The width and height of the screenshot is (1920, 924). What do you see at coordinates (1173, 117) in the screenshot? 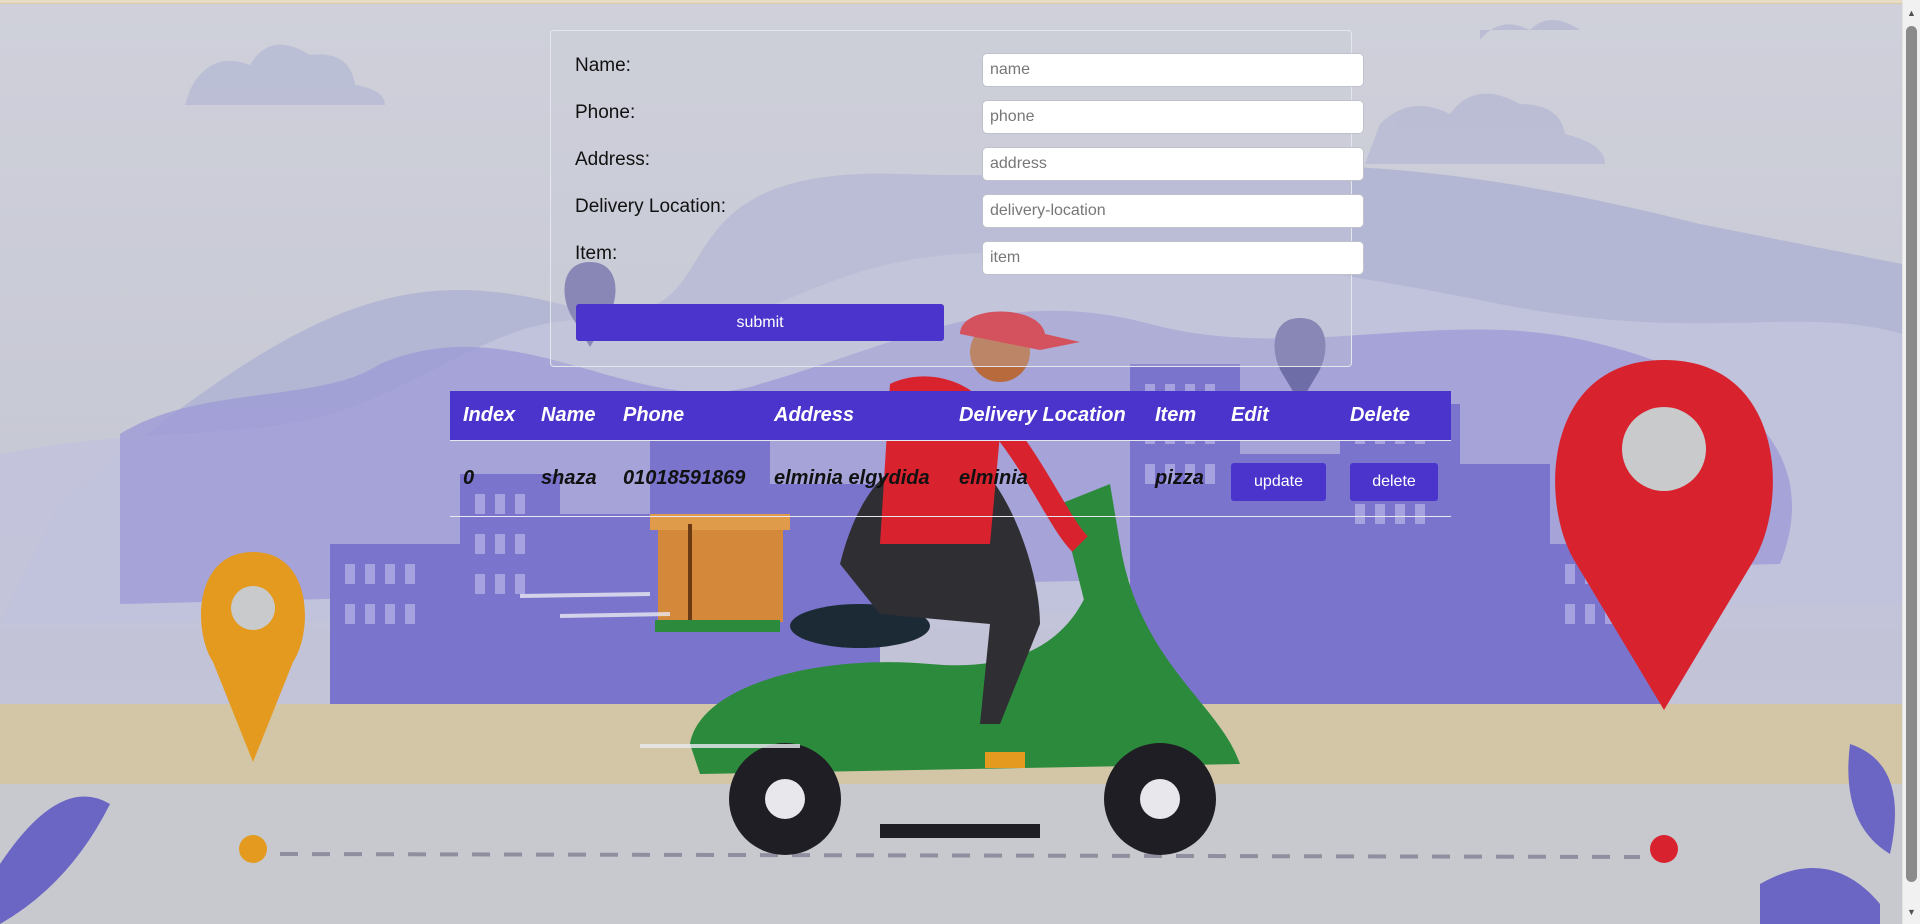
I see `phone-input` at bounding box center [1173, 117].